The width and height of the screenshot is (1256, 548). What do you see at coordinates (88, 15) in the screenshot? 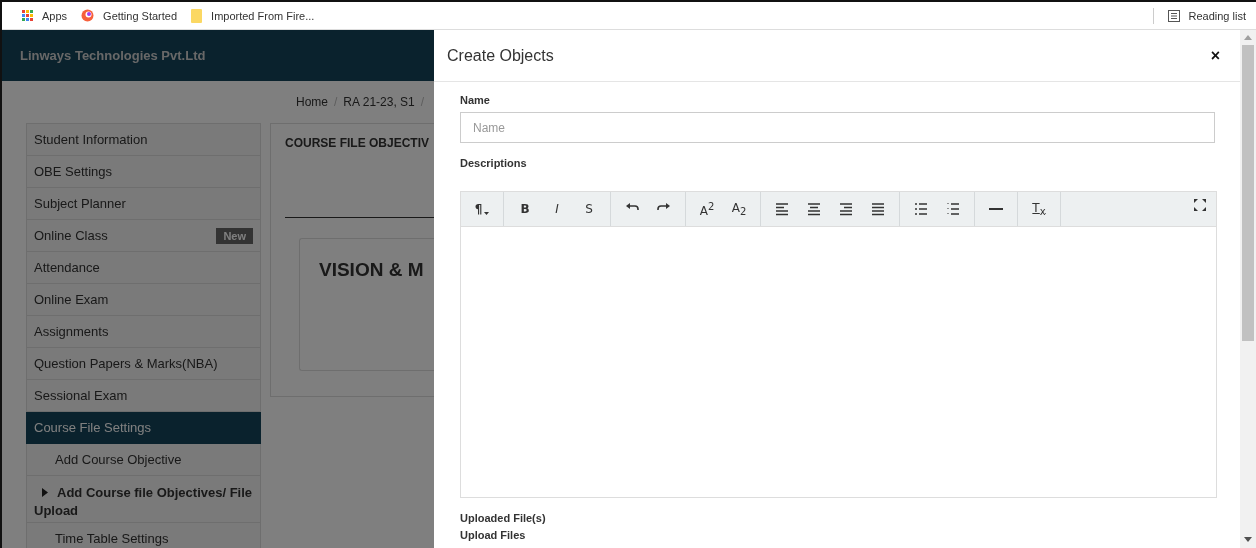
I see `globe-icon` at bounding box center [88, 15].